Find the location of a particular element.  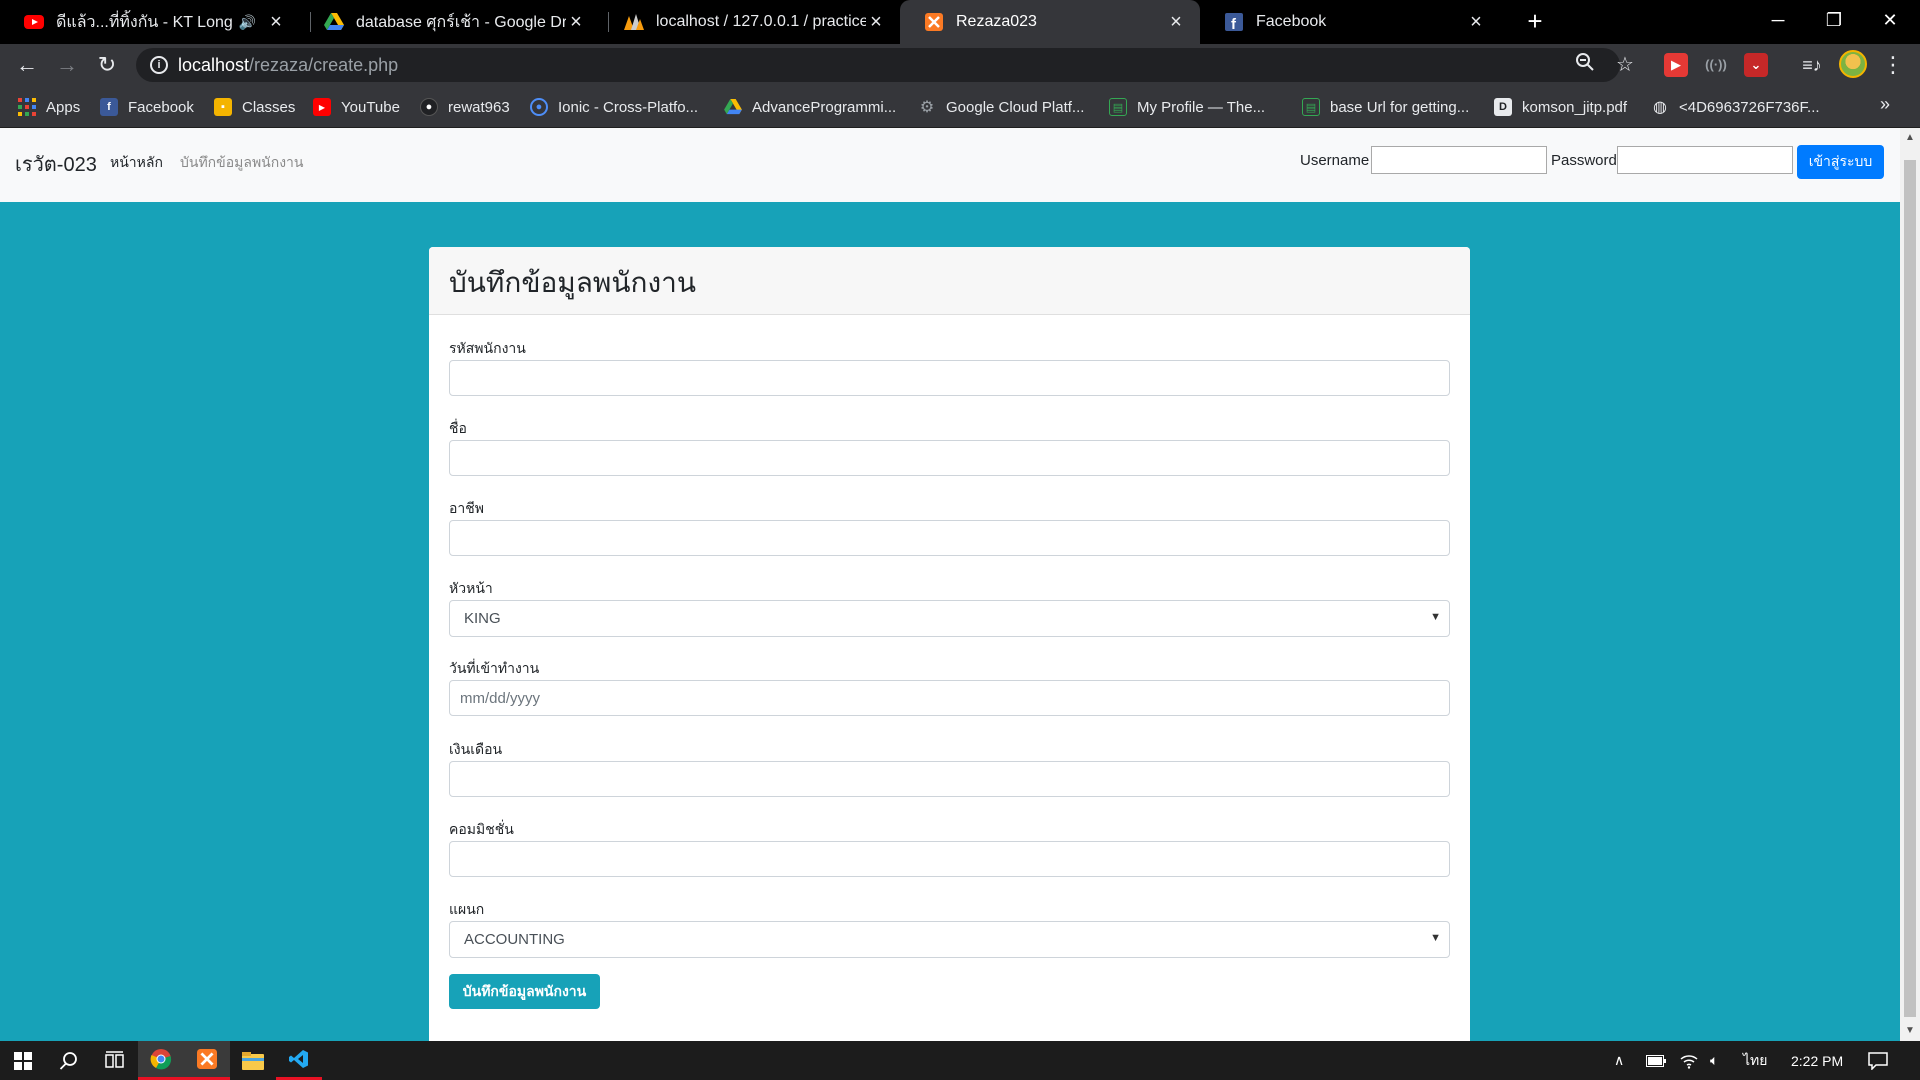

file-explorer-icon is located at coordinates (253, 1060).